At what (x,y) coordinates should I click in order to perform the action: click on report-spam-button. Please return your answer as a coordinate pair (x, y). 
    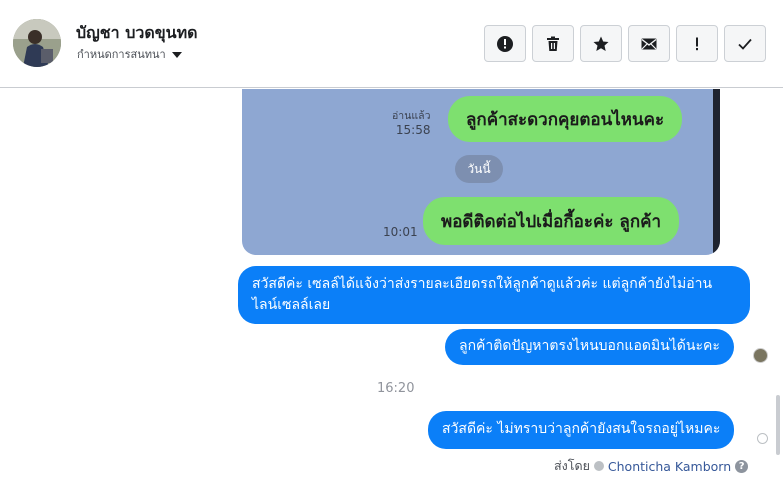
    Looking at the image, I should click on (505, 43).